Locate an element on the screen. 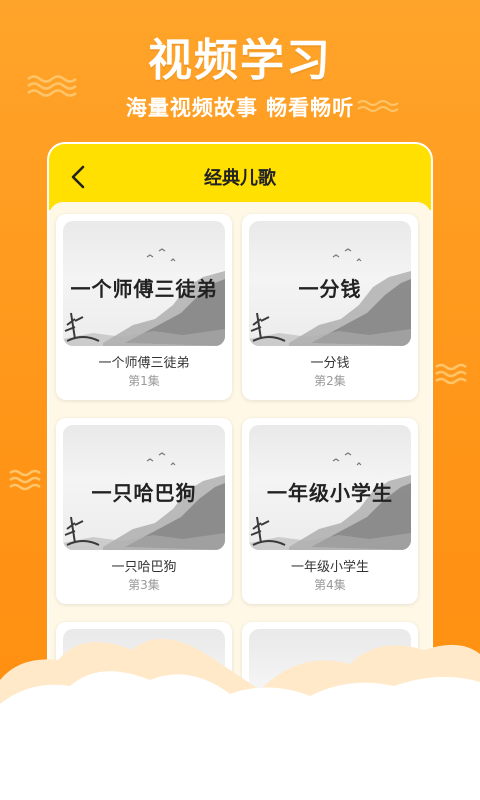 The image size is (480, 800). thumbnail-caption: 一分钱 is located at coordinates (330, 289).